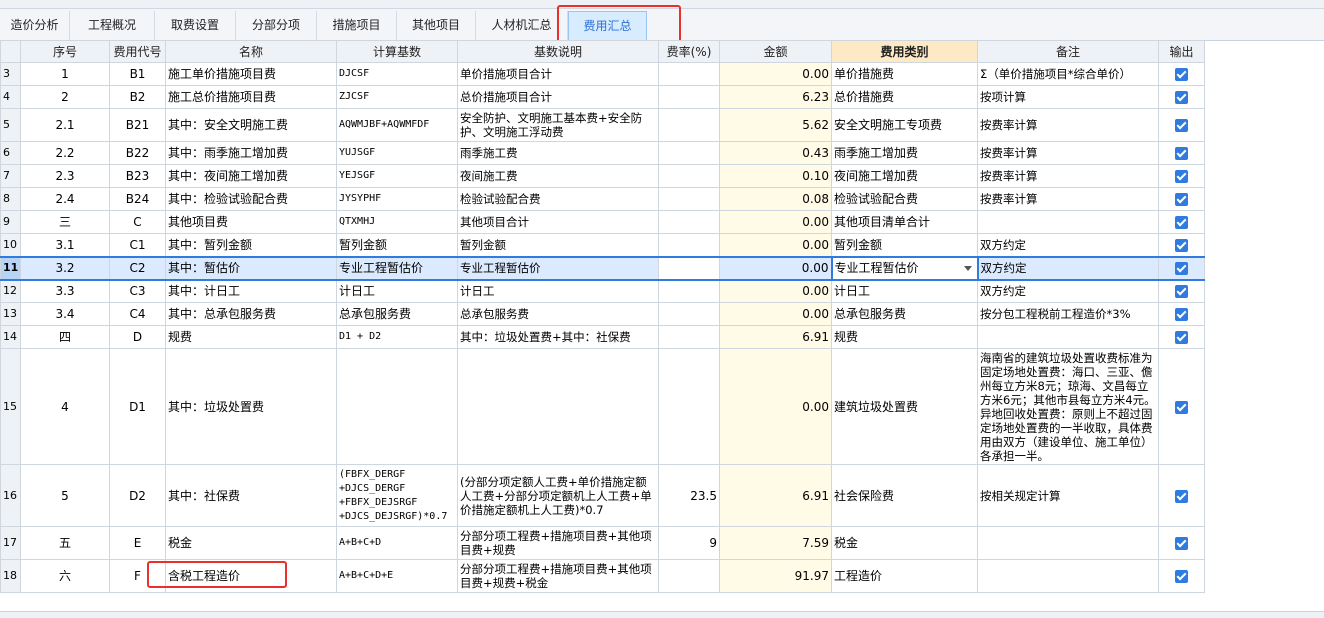 The width and height of the screenshot is (1324, 618). Describe the element at coordinates (558, 74) in the screenshot. I see `cell-base-desc: 单价措施项目合计` at that location.